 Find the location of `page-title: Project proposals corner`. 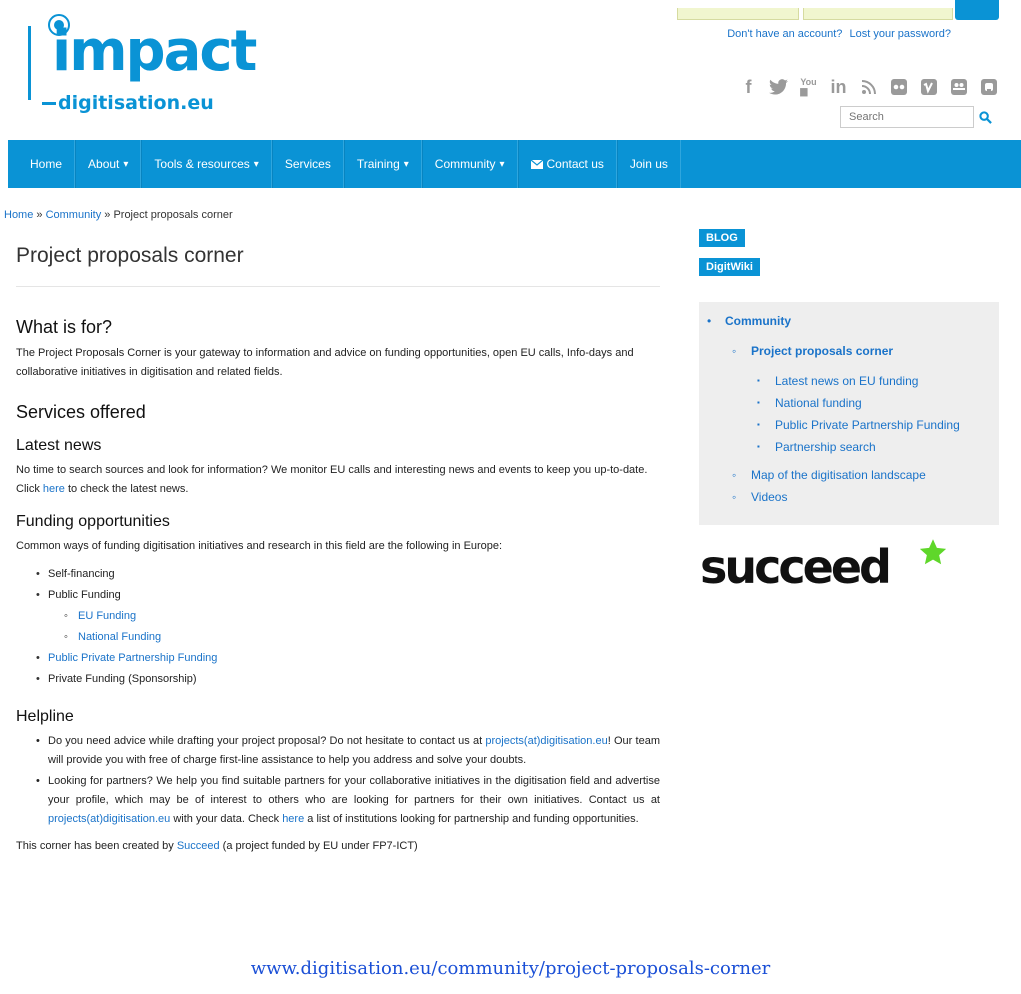

page-title: Project proposals corner is located at coordinates (338, 259).